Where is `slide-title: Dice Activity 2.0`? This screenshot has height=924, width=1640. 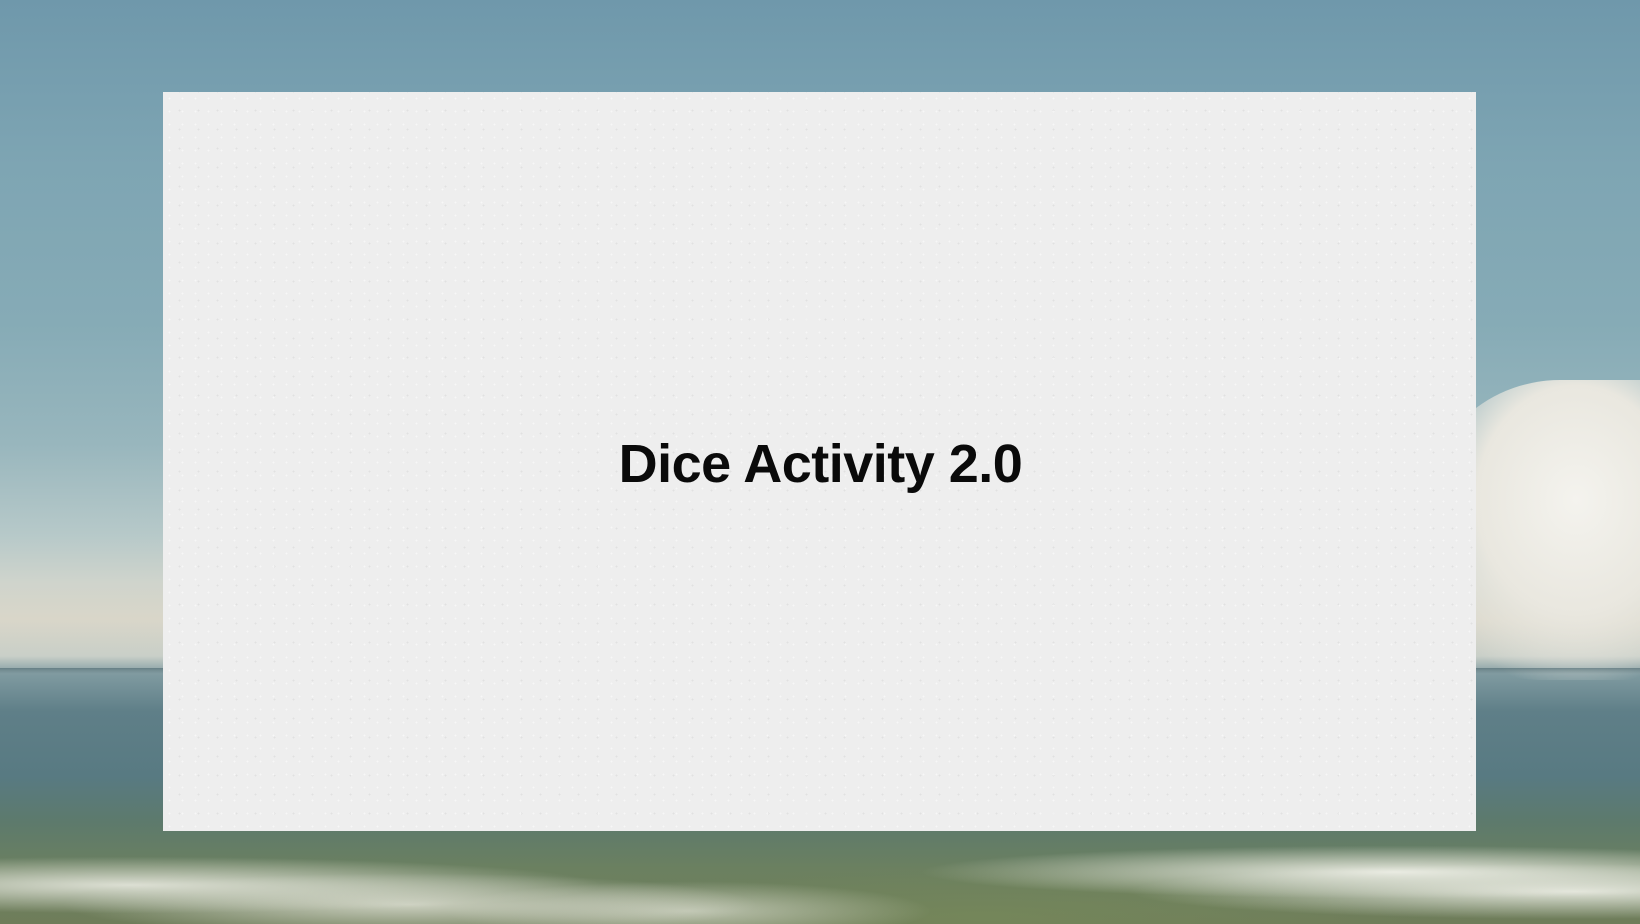 slide-title: Dice Activity 2.0 is located at coordinates (820, 463).